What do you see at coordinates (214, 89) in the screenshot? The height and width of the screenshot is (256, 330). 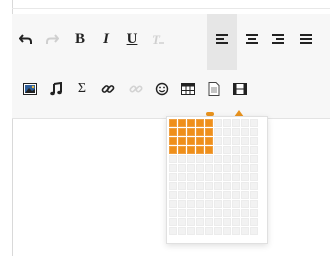 I see `insert-file-button` at bounding box center [214, 89].